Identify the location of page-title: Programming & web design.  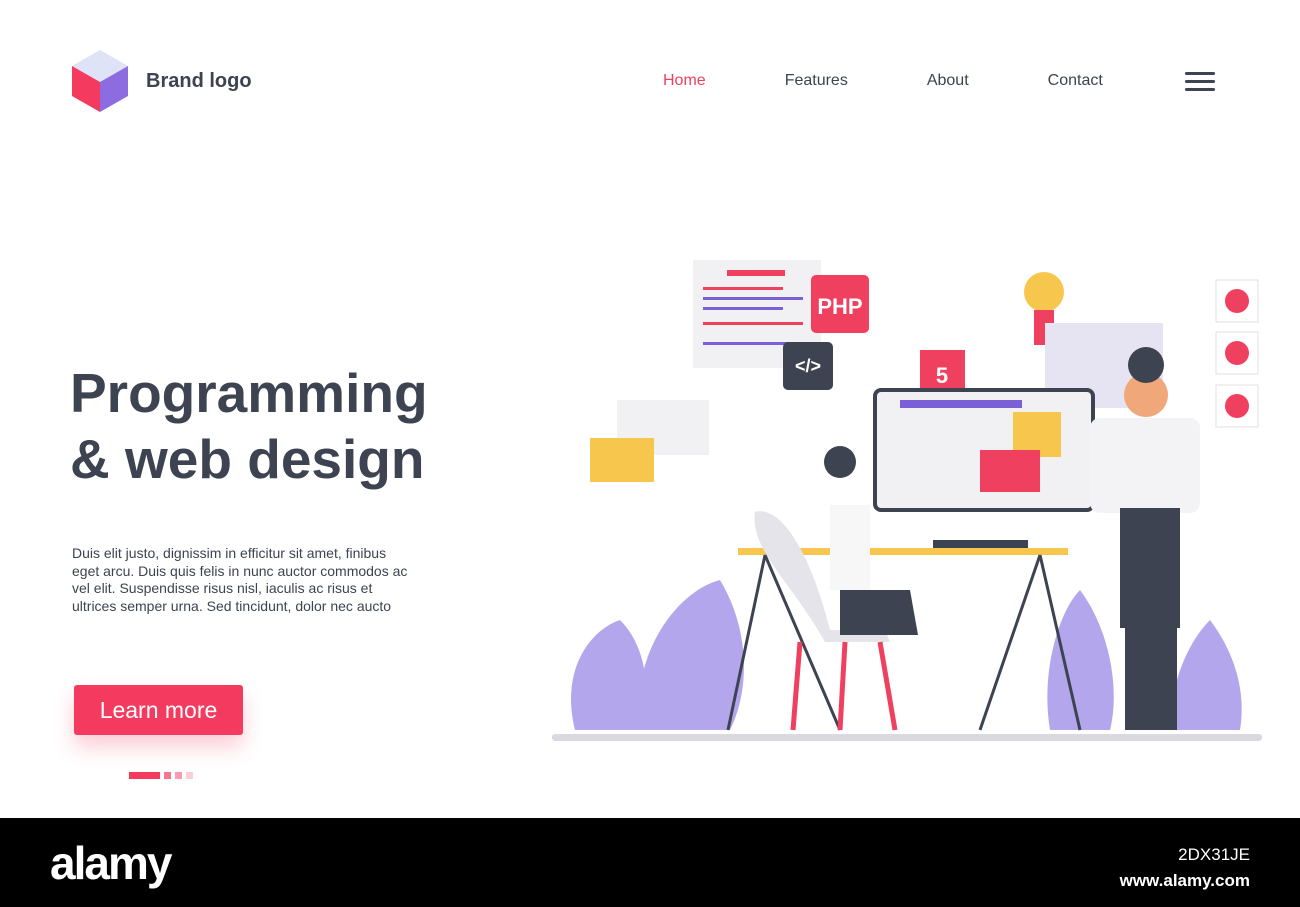
(249, 426).